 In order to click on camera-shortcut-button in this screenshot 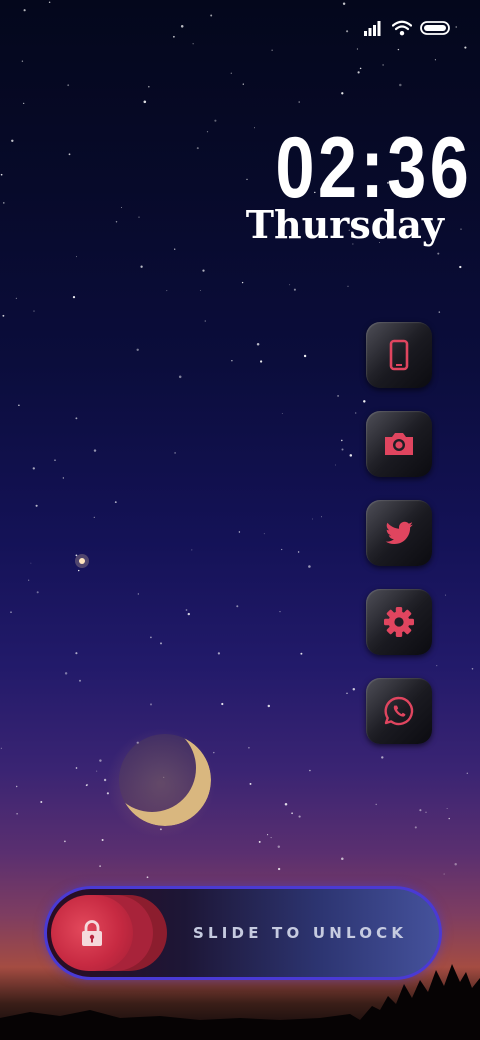, I will do `click(399, 444)`.